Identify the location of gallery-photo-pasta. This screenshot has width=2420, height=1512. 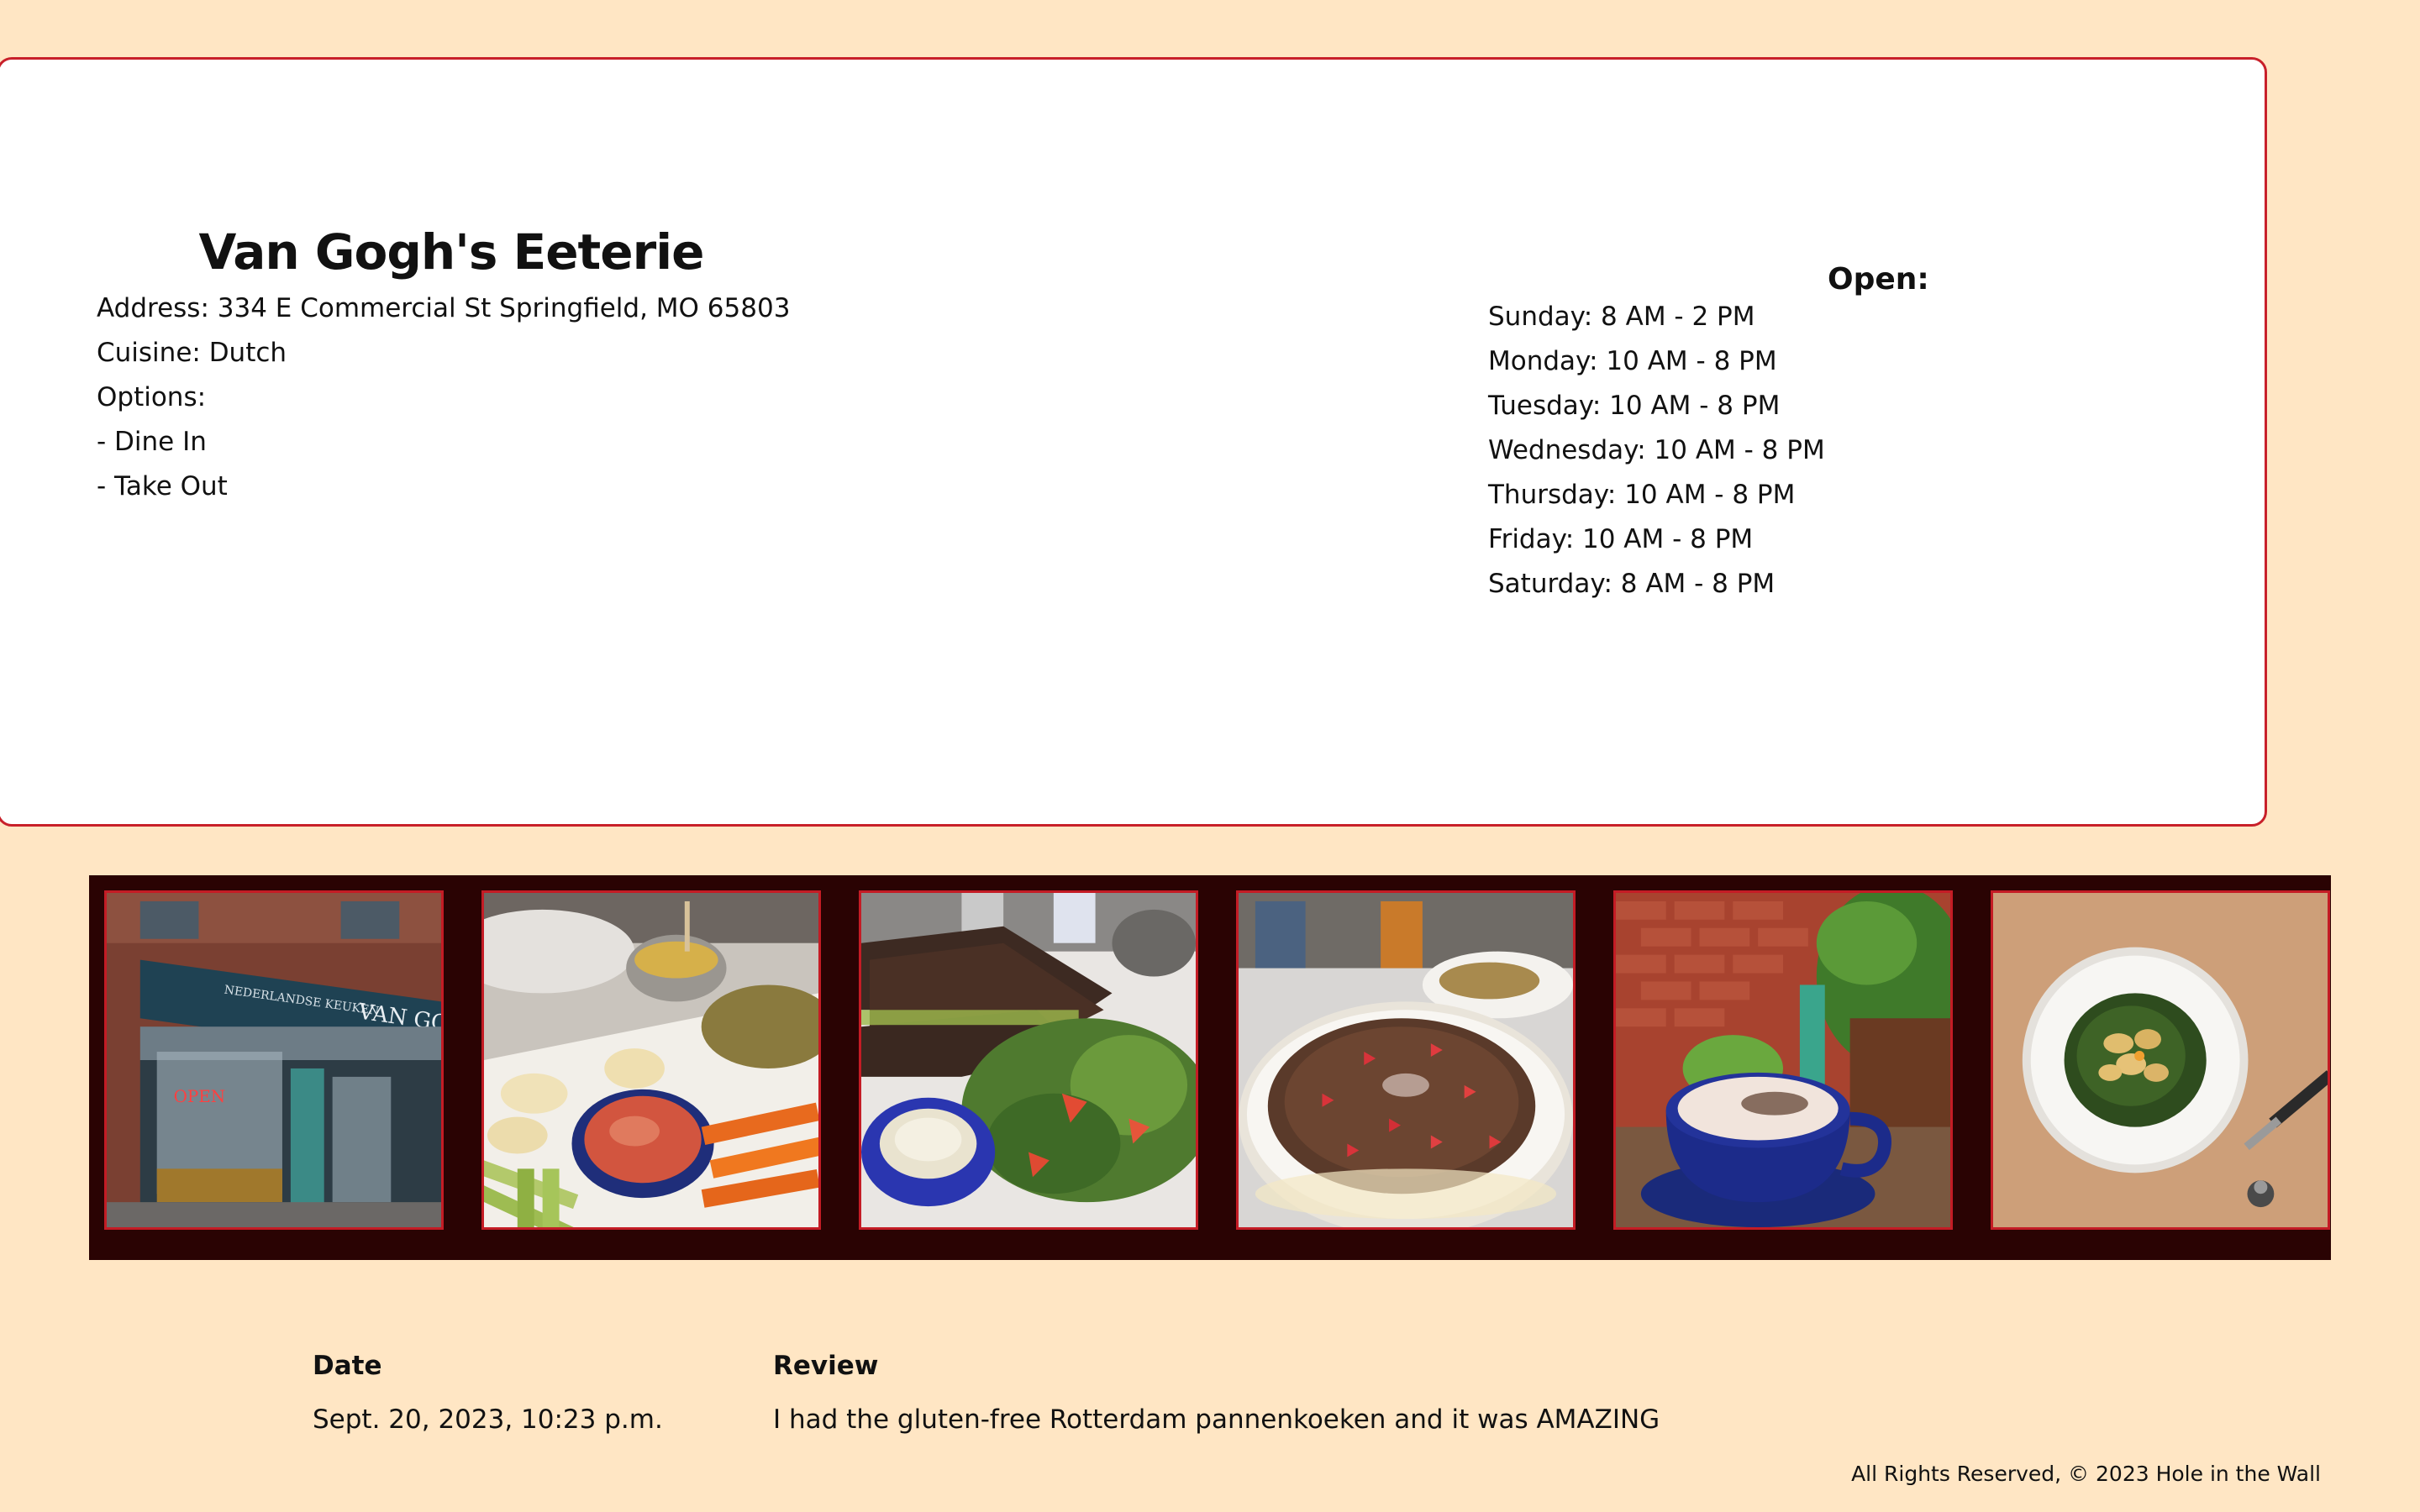
(2160, 1060).